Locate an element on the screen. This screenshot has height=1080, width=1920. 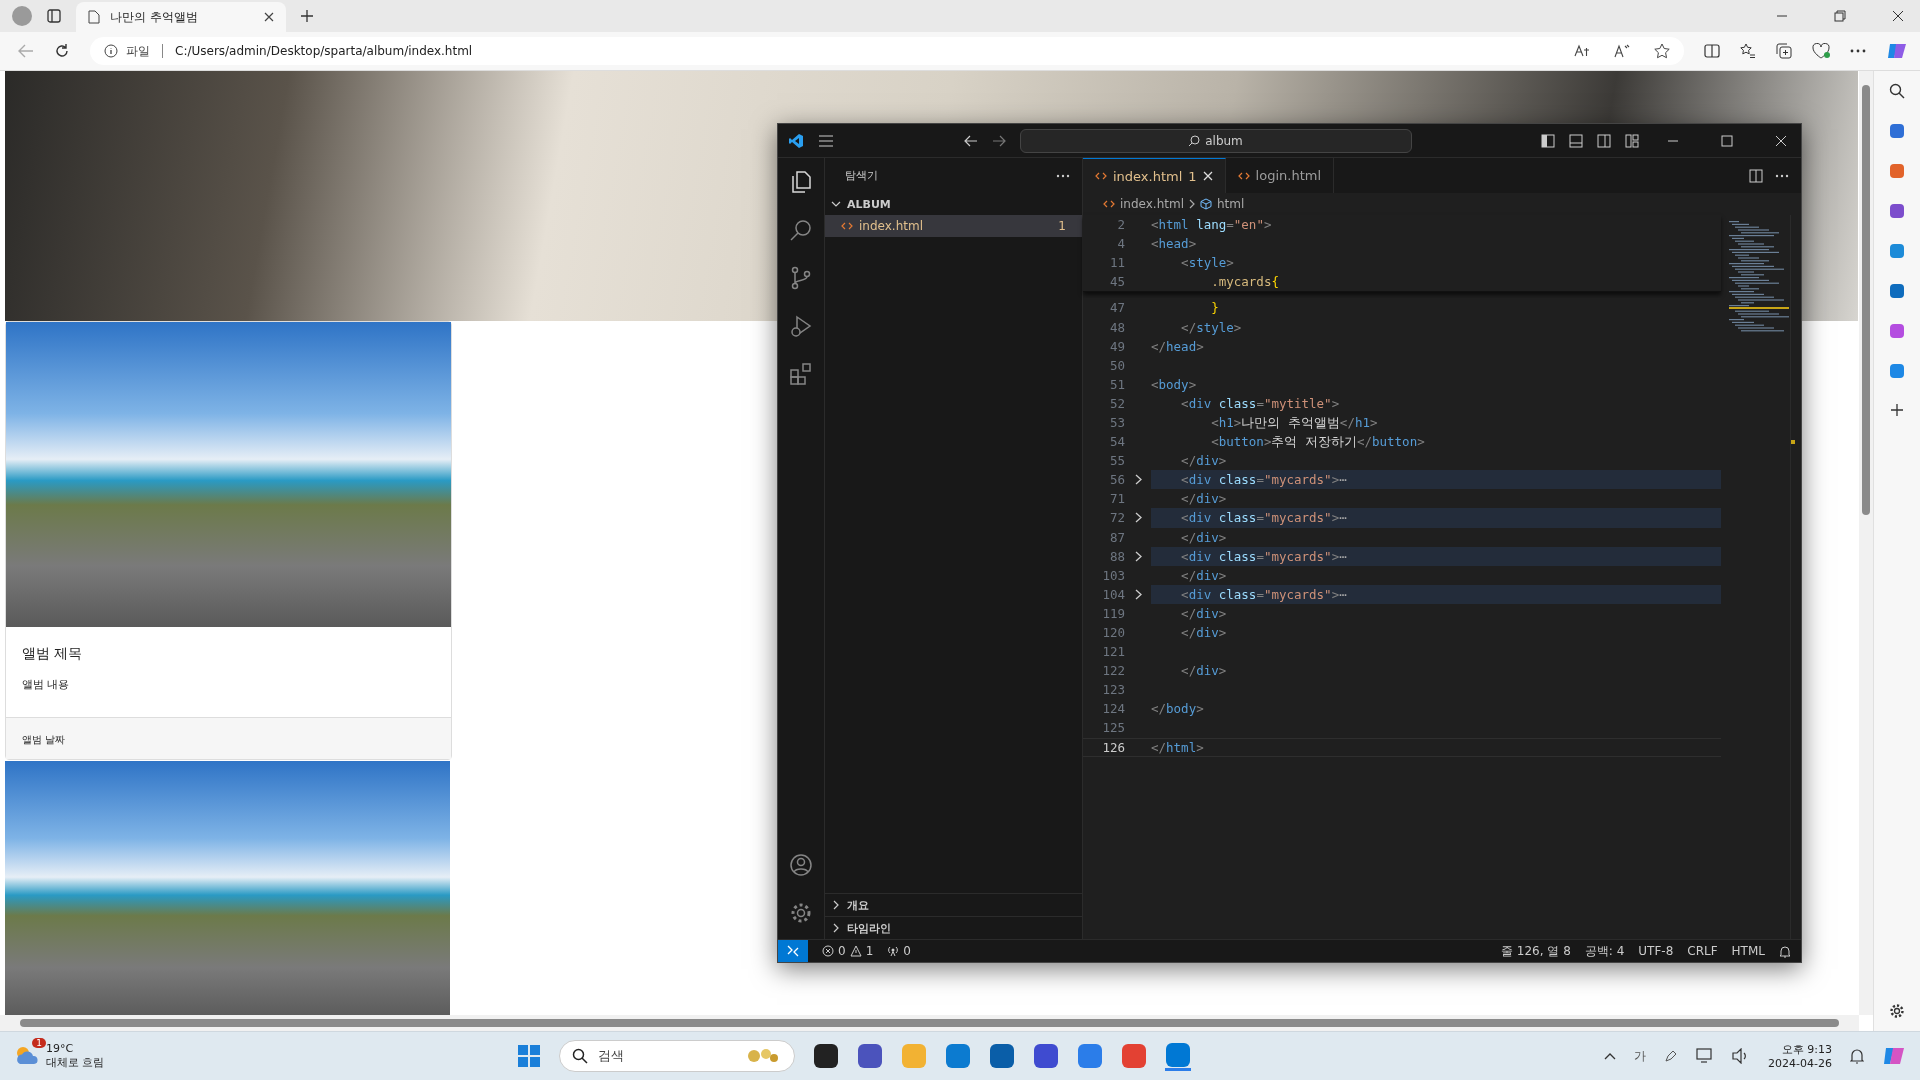
editor-tab: index.html 1 is located at coordinates (1154, 175).